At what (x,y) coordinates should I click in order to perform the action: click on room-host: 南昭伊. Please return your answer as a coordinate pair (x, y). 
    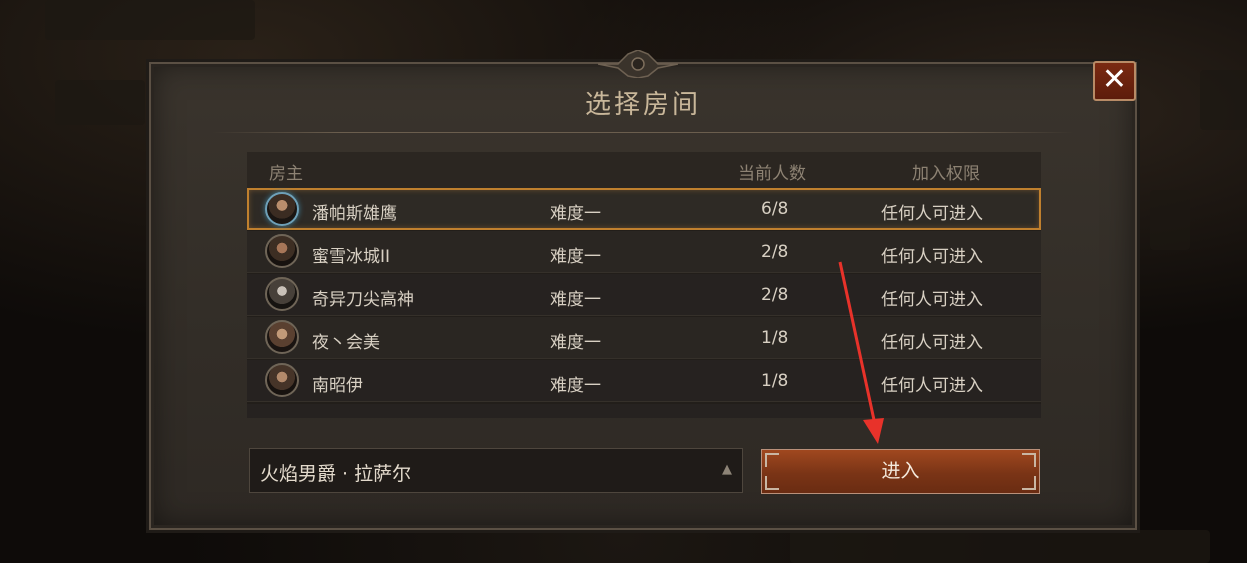
    Looking at the image, I should click on (337, 386).